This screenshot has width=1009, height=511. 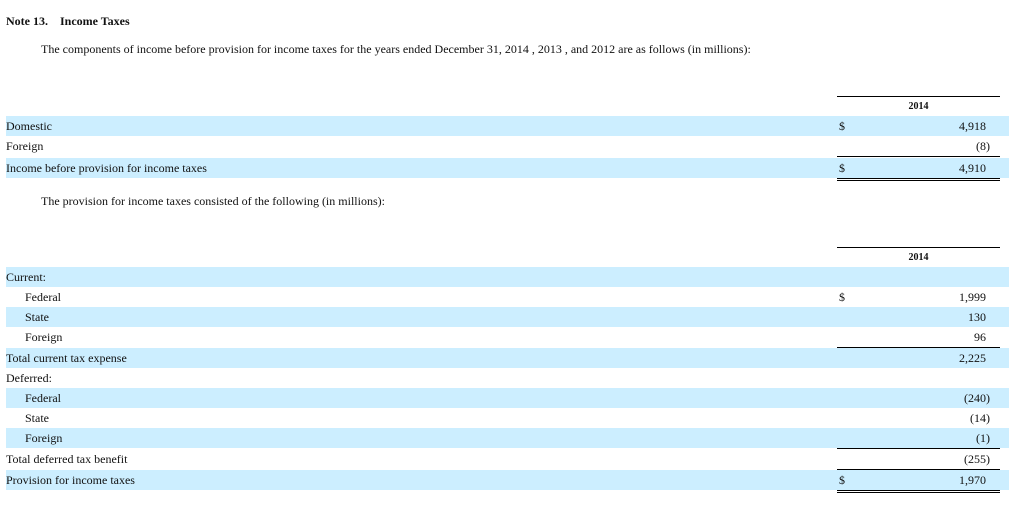 I want to click on table-row: Total deferred tax benefit (255), so click(x=507, y=459).